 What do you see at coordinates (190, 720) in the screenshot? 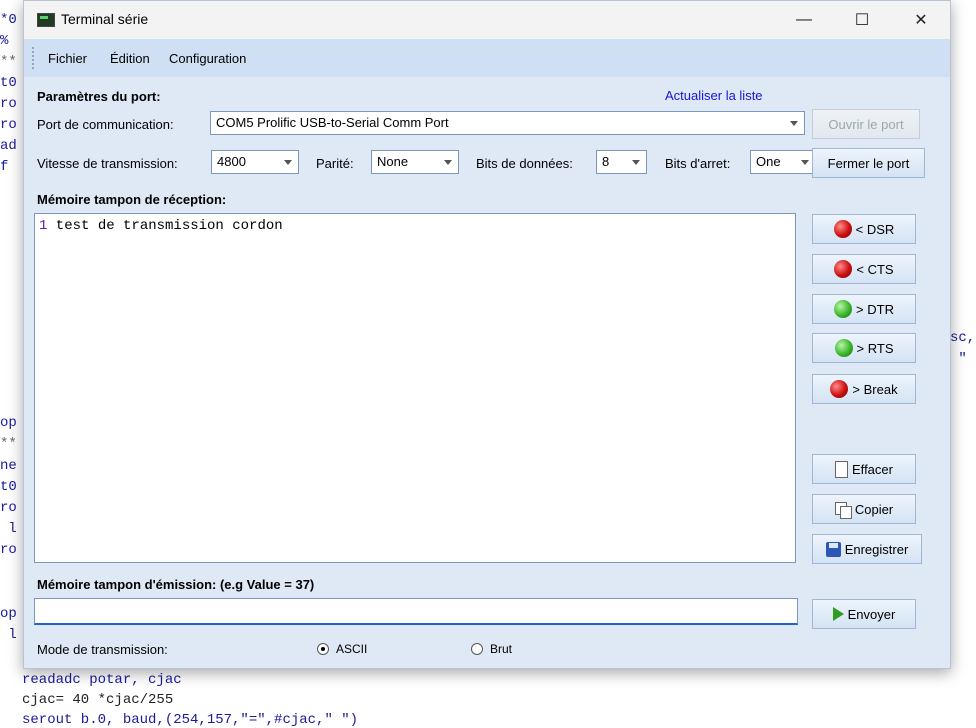
I see `code-line: serout b.0, baud,(254,157,"=",#cjac," ")` at bounding box center [190, 720].